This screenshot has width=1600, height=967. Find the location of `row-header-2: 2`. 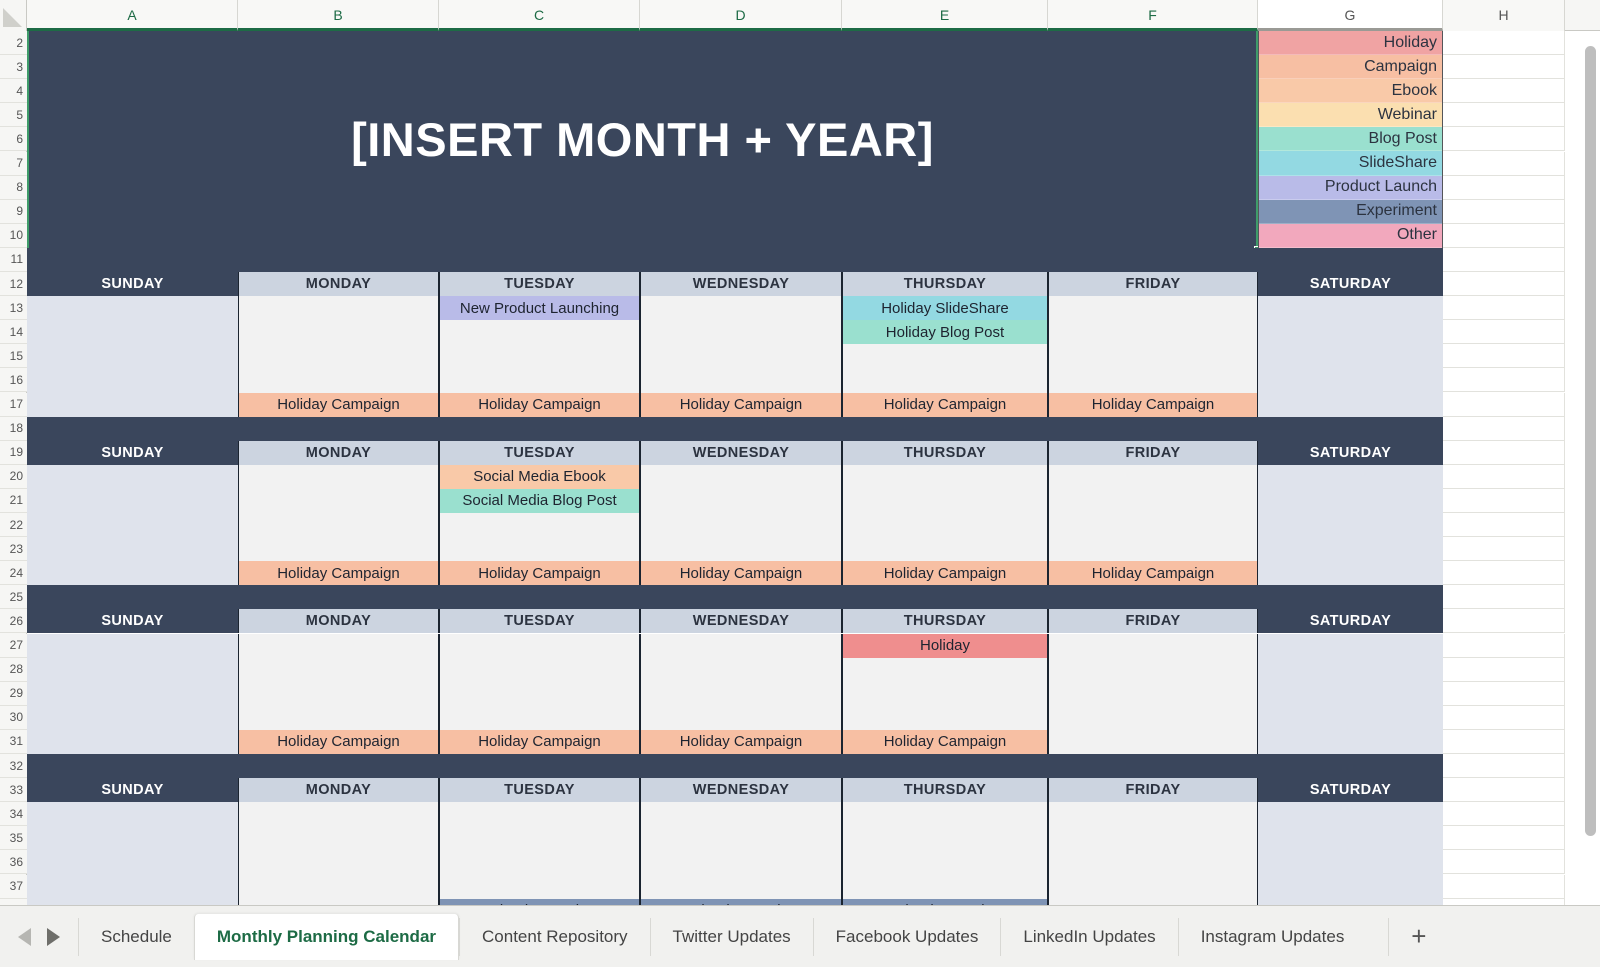

row-header-2: 2 is located at coordinates (13, 43).